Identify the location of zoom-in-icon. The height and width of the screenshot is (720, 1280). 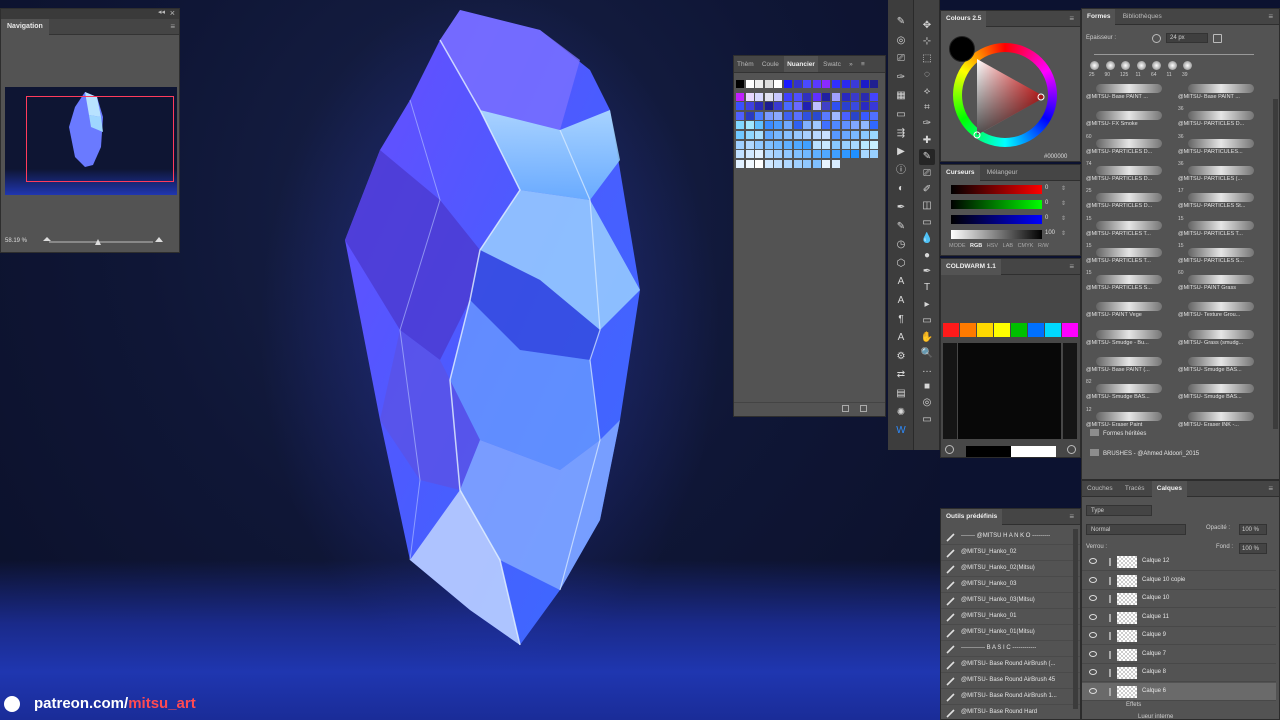
(159, 239).